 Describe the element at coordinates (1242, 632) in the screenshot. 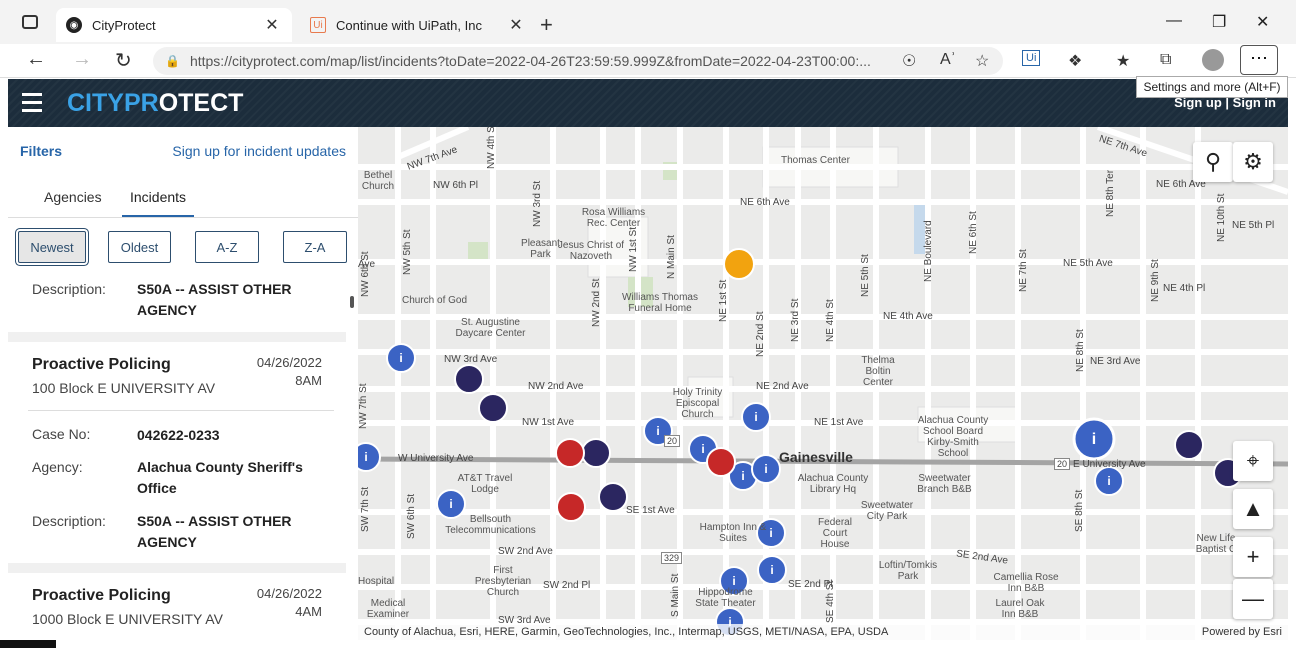

I see `powered-by-esri: Powered by Esri` at that location.